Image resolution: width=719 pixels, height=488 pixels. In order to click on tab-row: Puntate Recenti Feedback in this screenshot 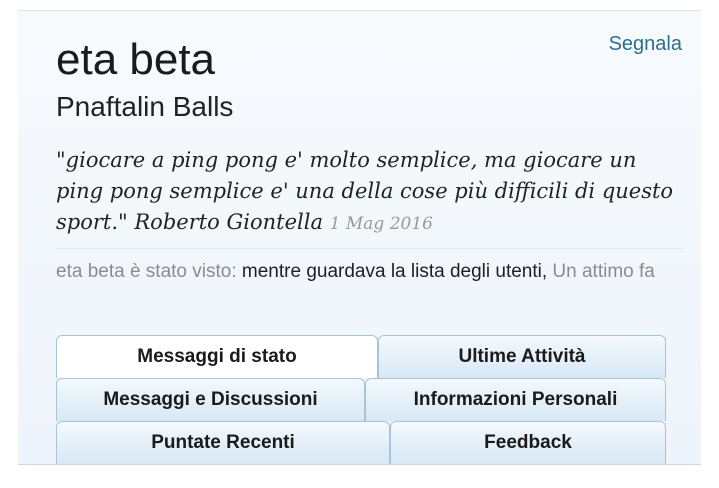, I will do `click(362, 442)`.